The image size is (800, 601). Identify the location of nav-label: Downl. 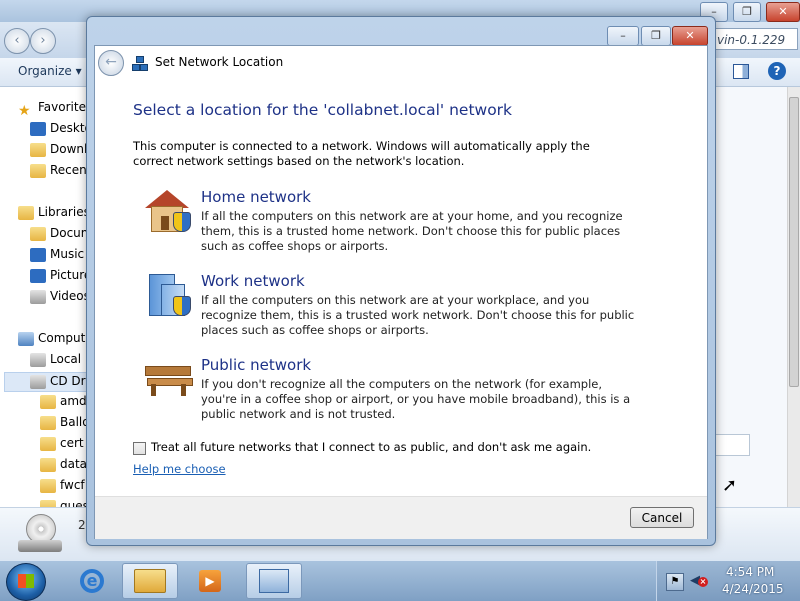
(69, 149).